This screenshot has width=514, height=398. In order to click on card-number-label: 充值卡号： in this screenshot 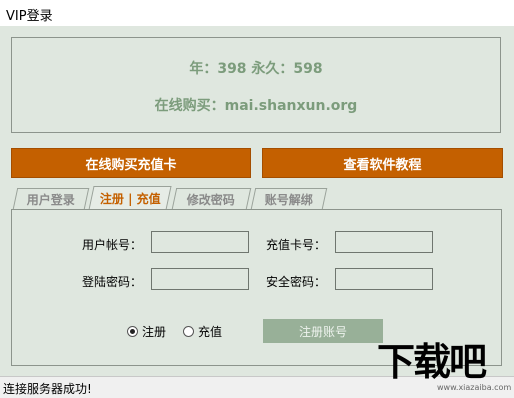, I will do `click(295, 245)`.